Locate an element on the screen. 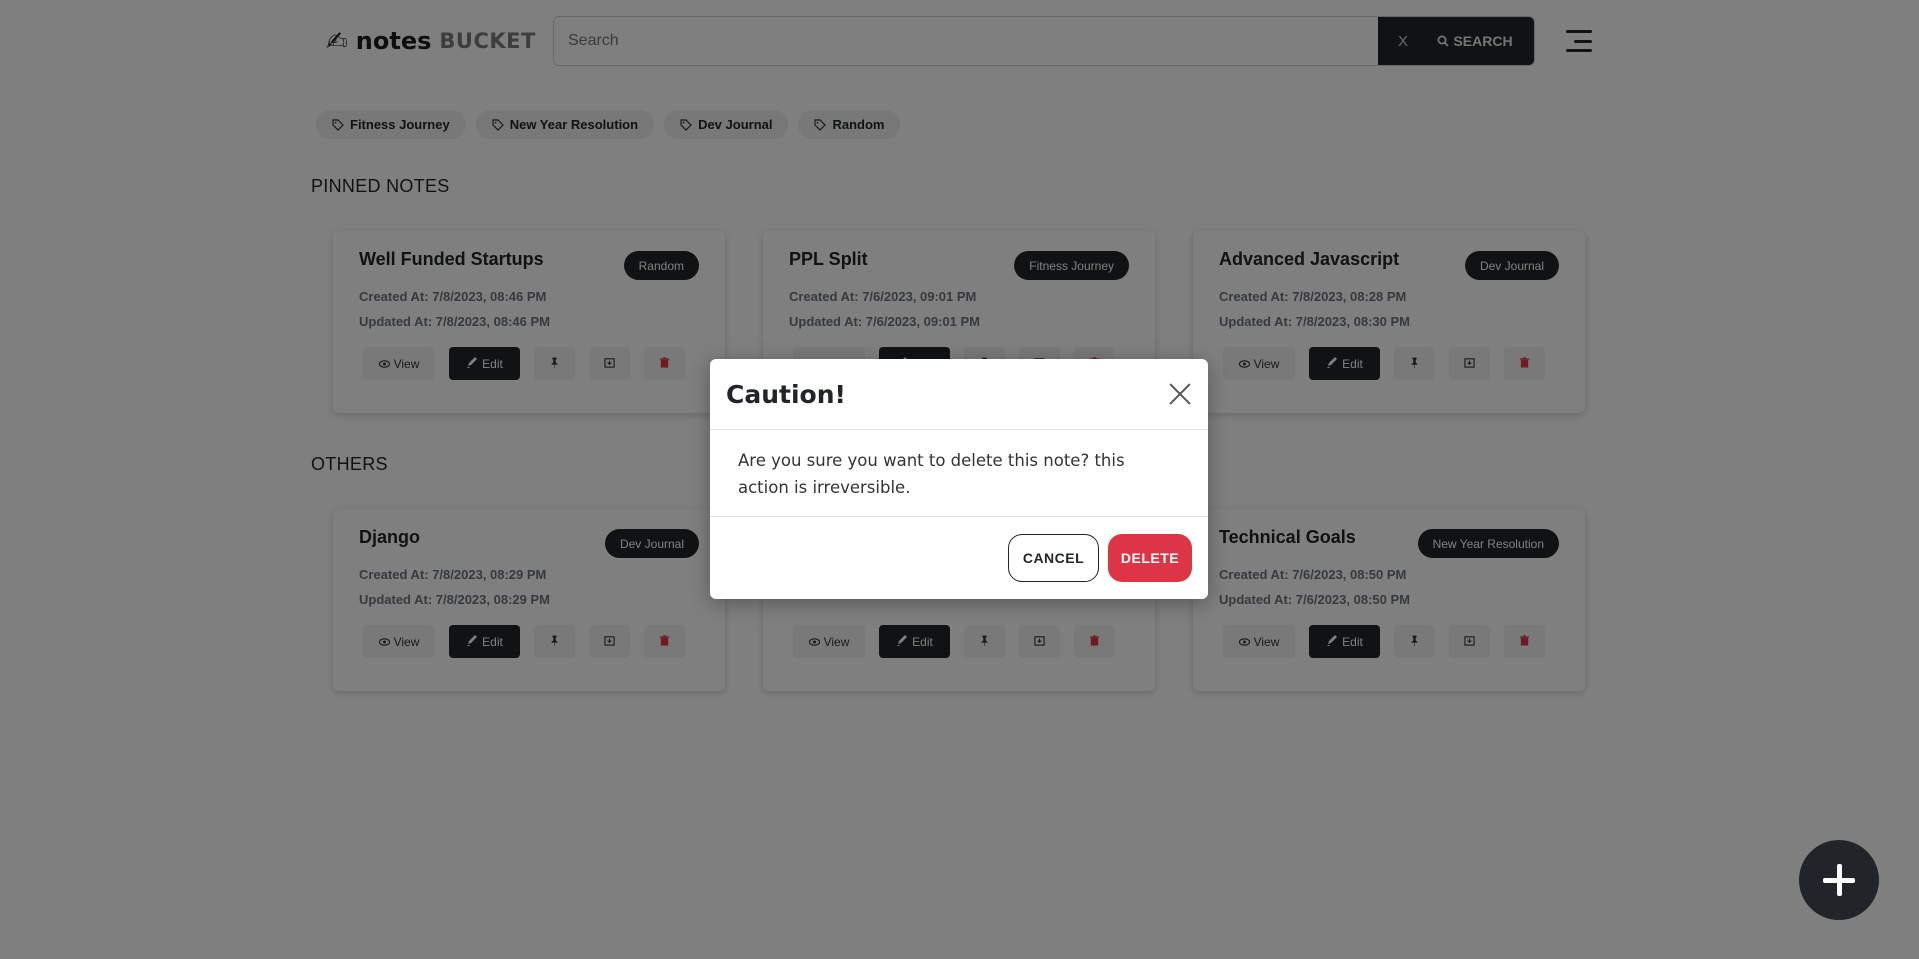  cancel-button: CANCEL is located at coordinates (1053, 558).